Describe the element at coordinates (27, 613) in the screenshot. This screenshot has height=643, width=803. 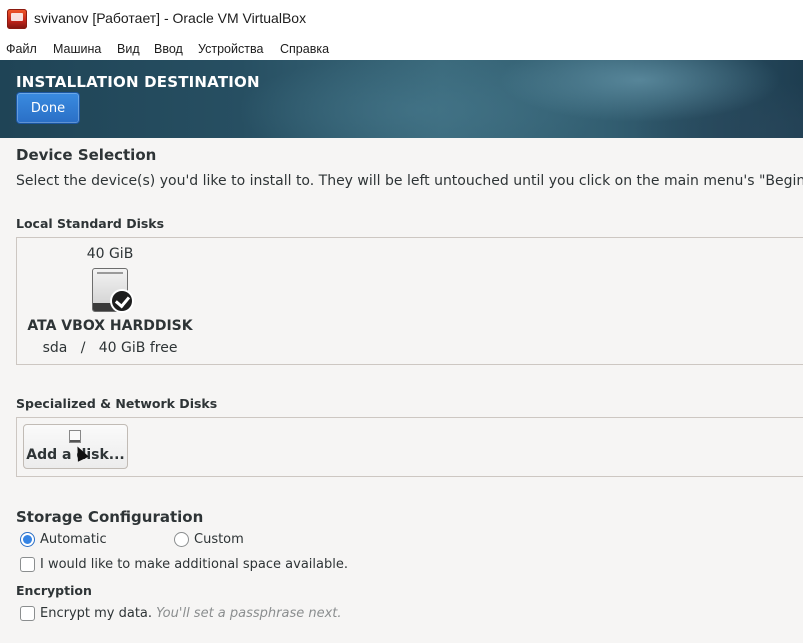
I see `encrypt-checkbox` at that location.